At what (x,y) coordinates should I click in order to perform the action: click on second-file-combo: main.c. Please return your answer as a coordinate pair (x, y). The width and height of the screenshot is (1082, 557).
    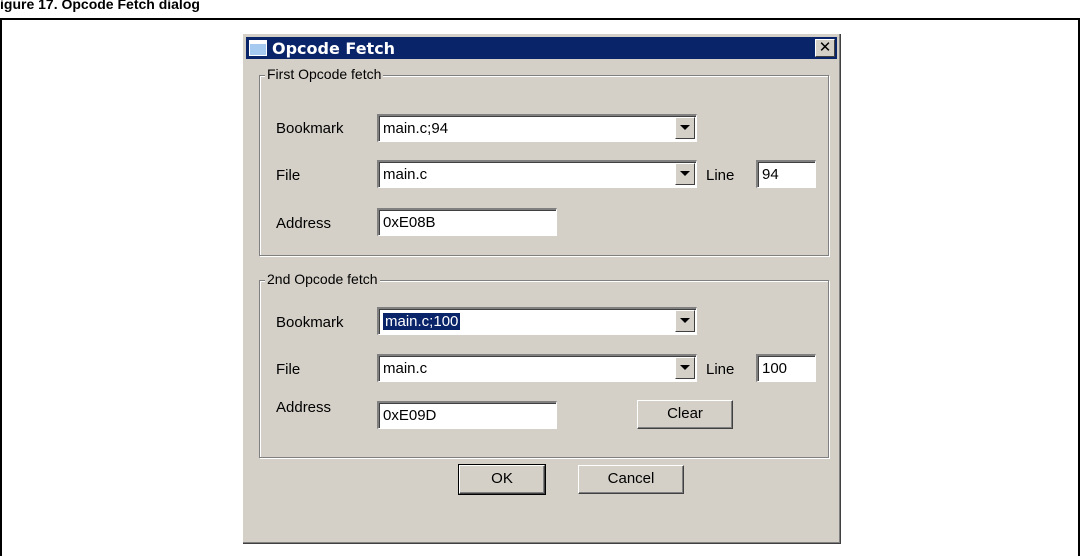
    Looking at the image, I should click on (537, 368).